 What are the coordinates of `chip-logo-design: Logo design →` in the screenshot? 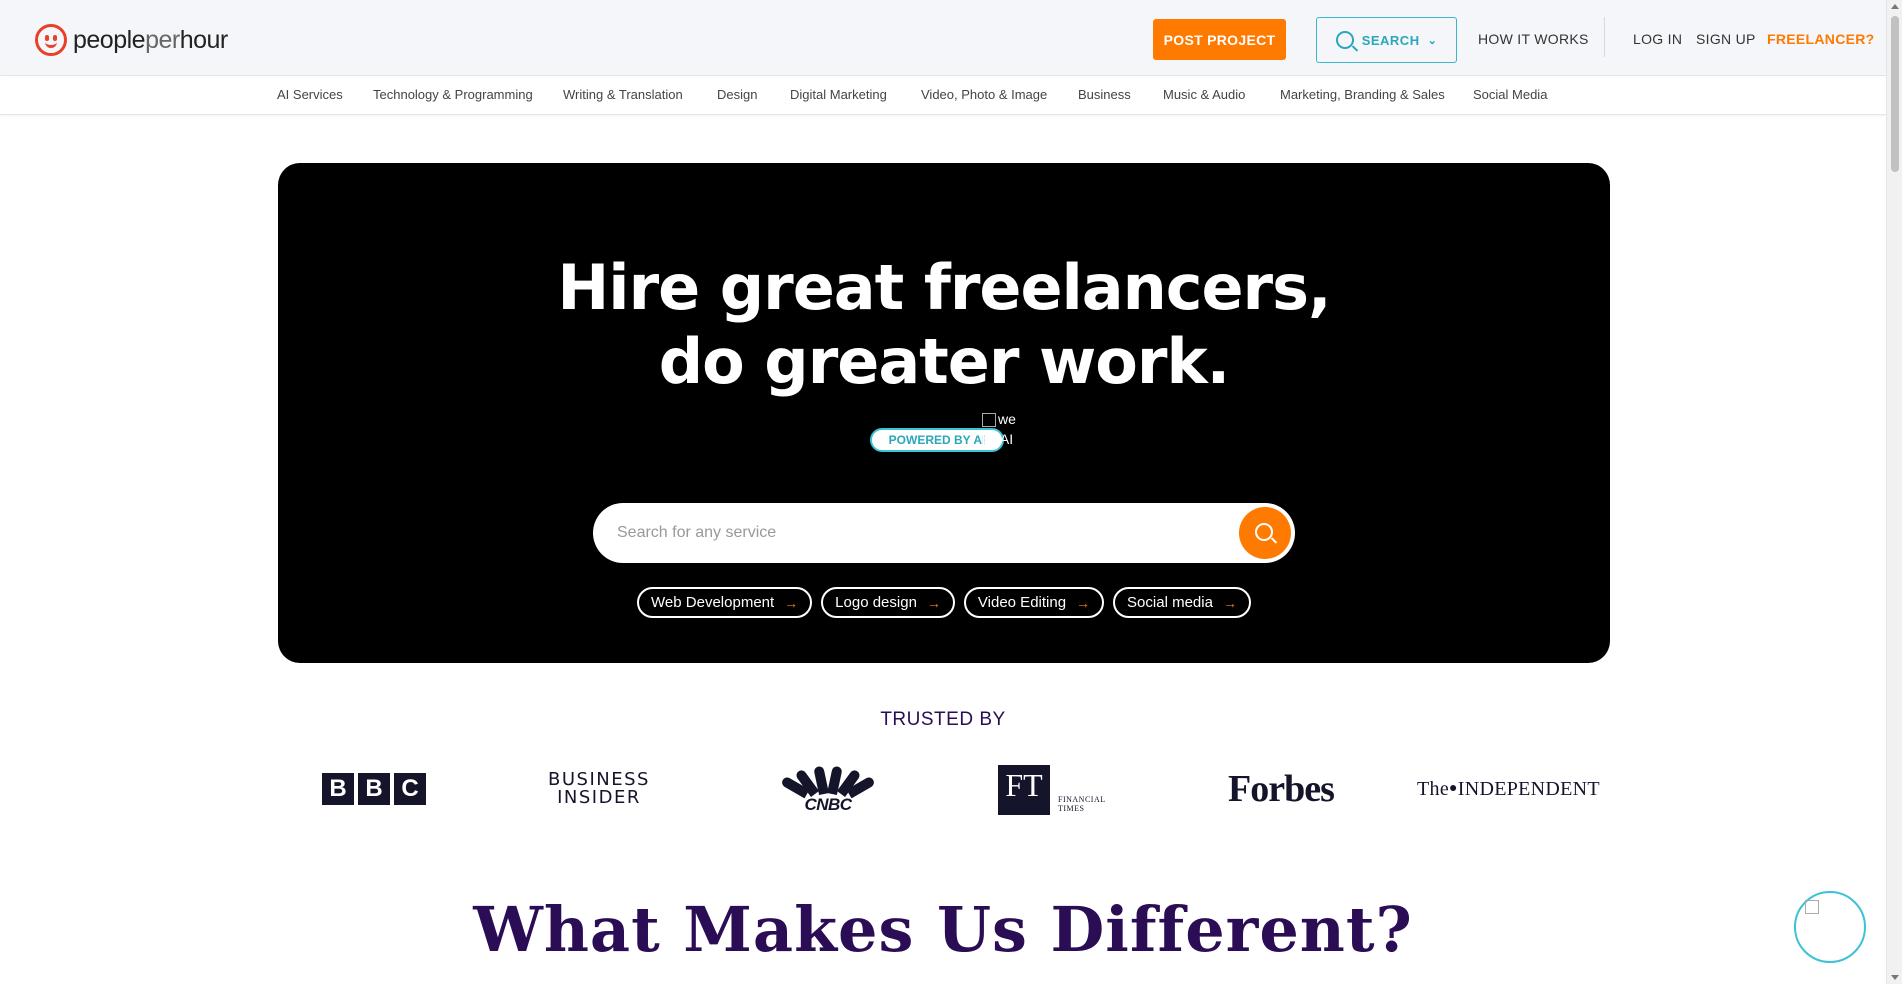 It's located at (888, 602).